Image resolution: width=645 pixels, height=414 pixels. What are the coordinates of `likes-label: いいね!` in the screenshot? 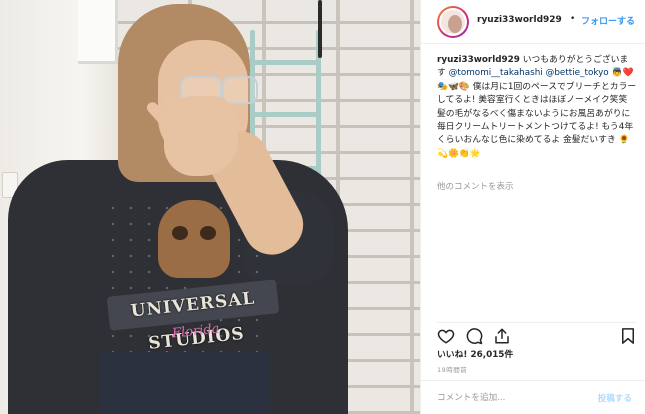 It's located at (452, 355).